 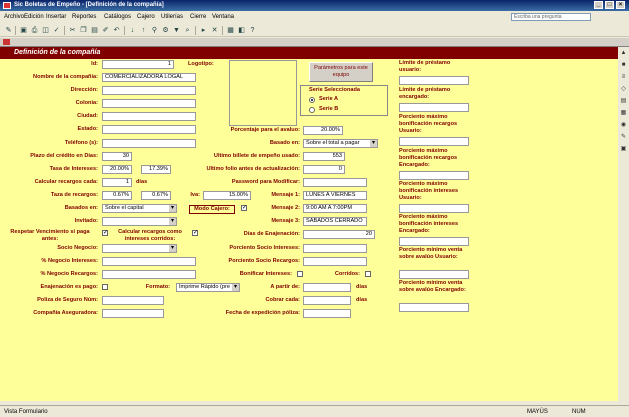 I want to click on plazo-field: 30, so click(x=117, y=156).